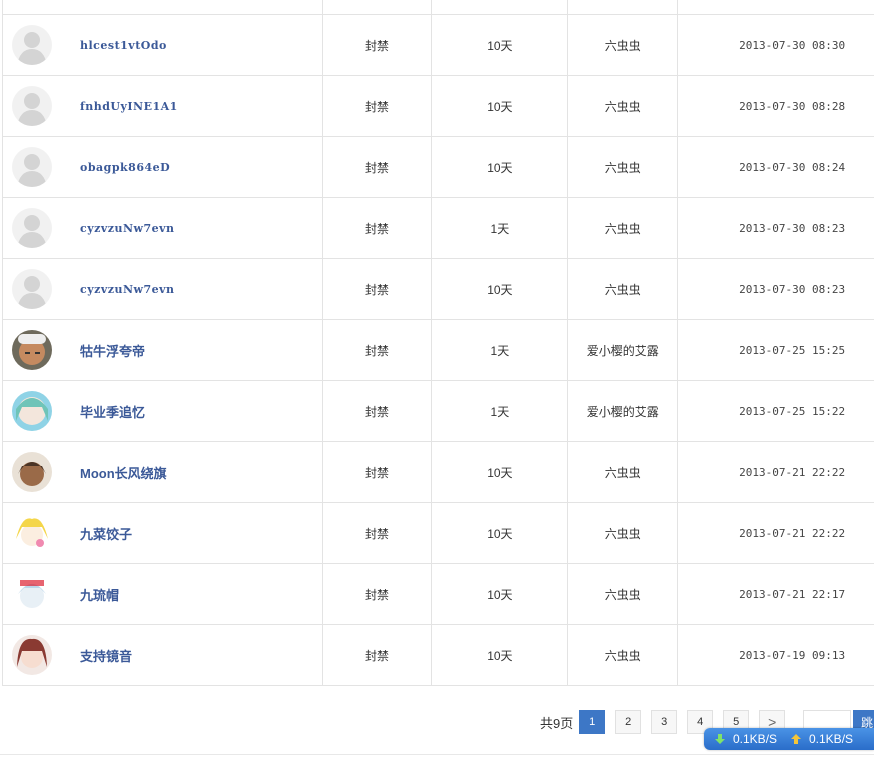  What do you see at coordinates (106, 655) in the screenshot?
I see `username-link: 支持镜音` at bounding box center [106, 655].